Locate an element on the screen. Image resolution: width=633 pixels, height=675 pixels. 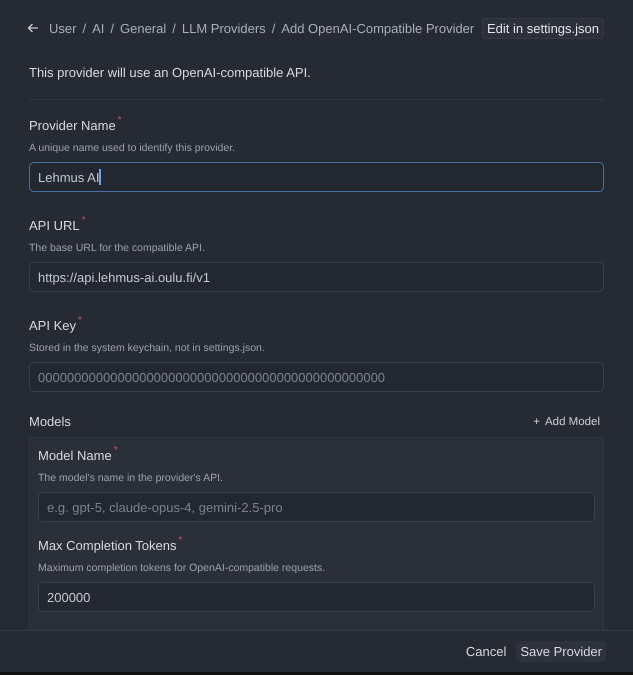
edit-in-settings-button: Edit in settings.json is located at coordinates (543, 28).